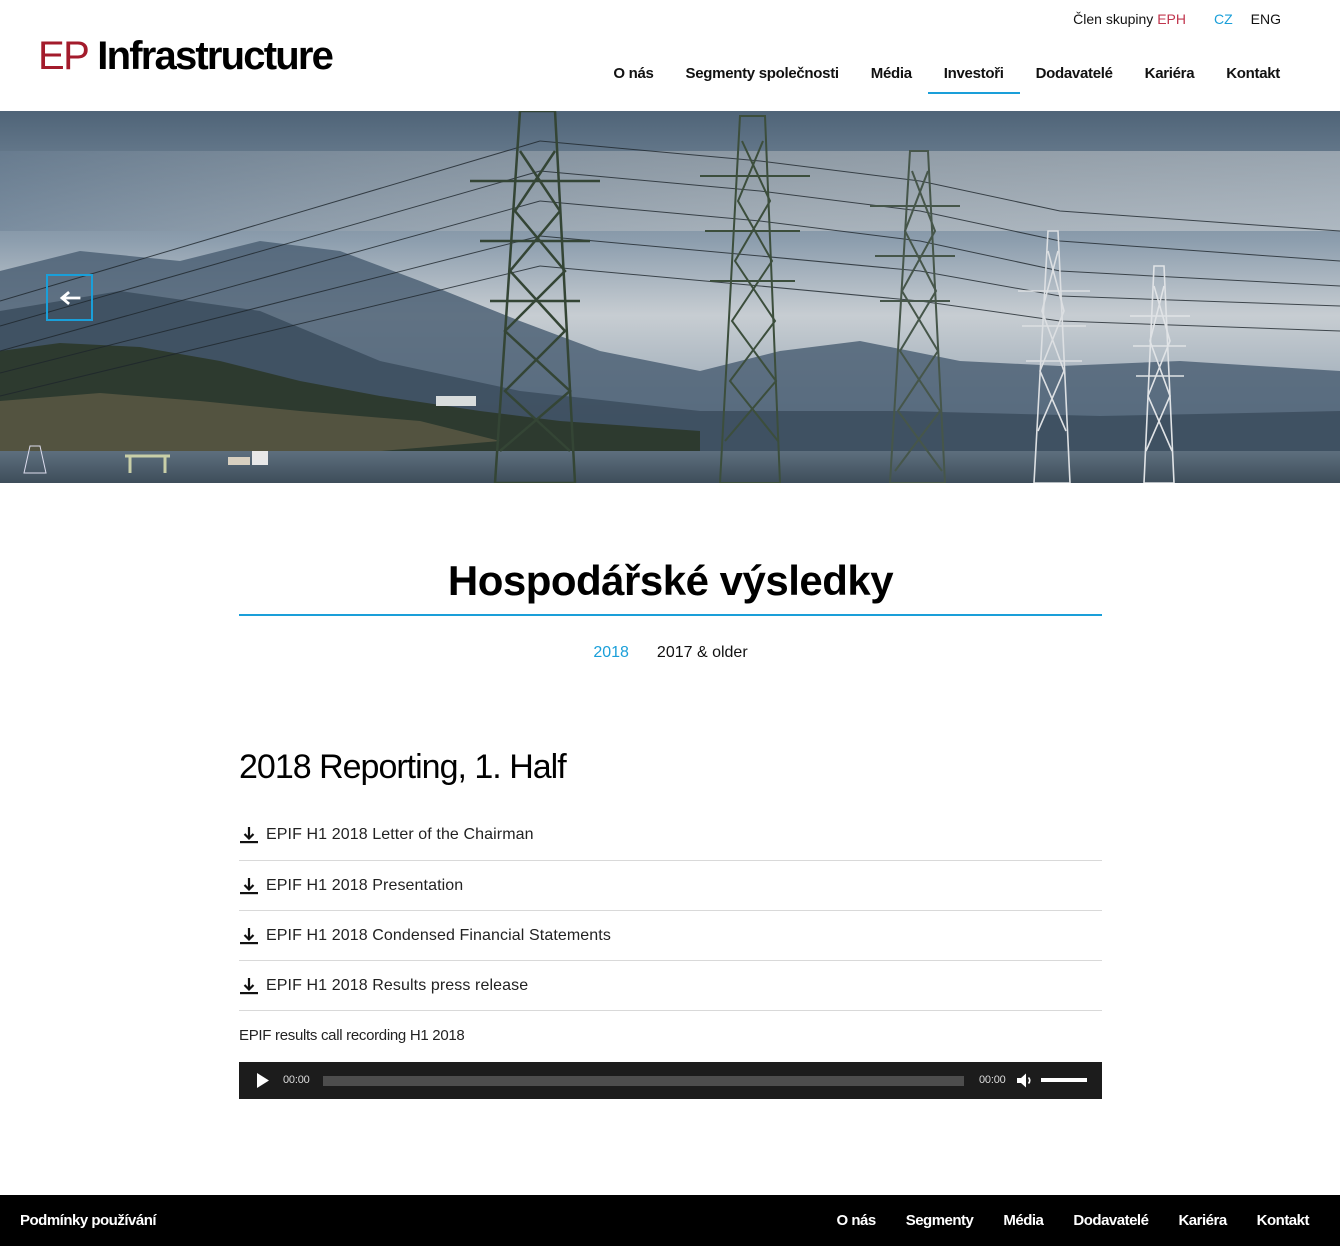 The height and width of the screenshot is (1246, 1340). Describe the element at coordinates (1074, 76) in the screenshot. I see `nav-item-dodavatele: Dodavatelé` at that location.